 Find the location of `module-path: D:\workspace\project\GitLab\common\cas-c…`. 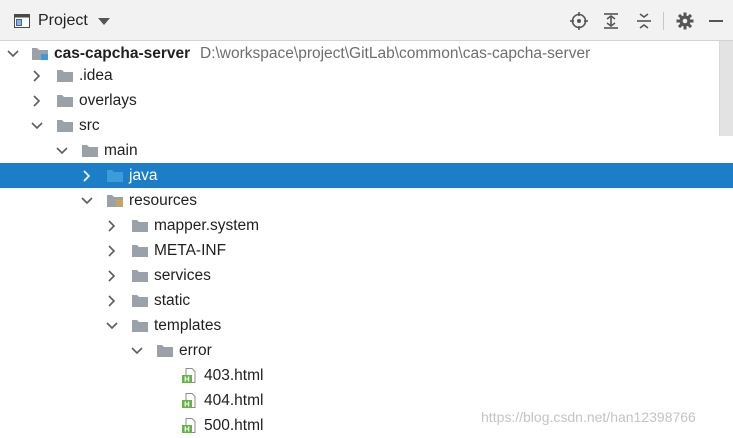

module-path: D:\workspace\project\GitLab\common\cas-c… is located at coordinates (395, 53).